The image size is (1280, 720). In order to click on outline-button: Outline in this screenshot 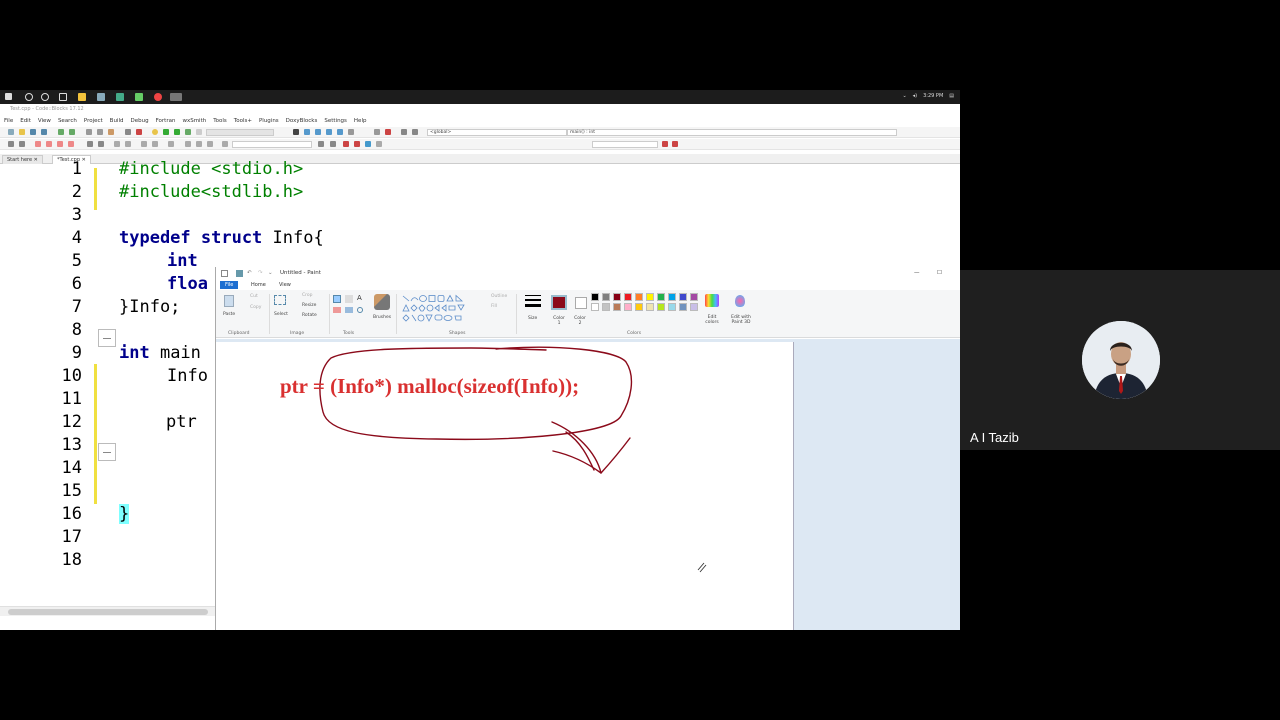, I will do `click(499, 296)`.